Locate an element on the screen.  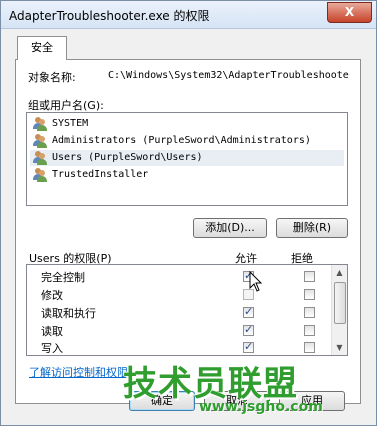
help-link: 了解访问控制和权限 is located at coordinates (78, 372).